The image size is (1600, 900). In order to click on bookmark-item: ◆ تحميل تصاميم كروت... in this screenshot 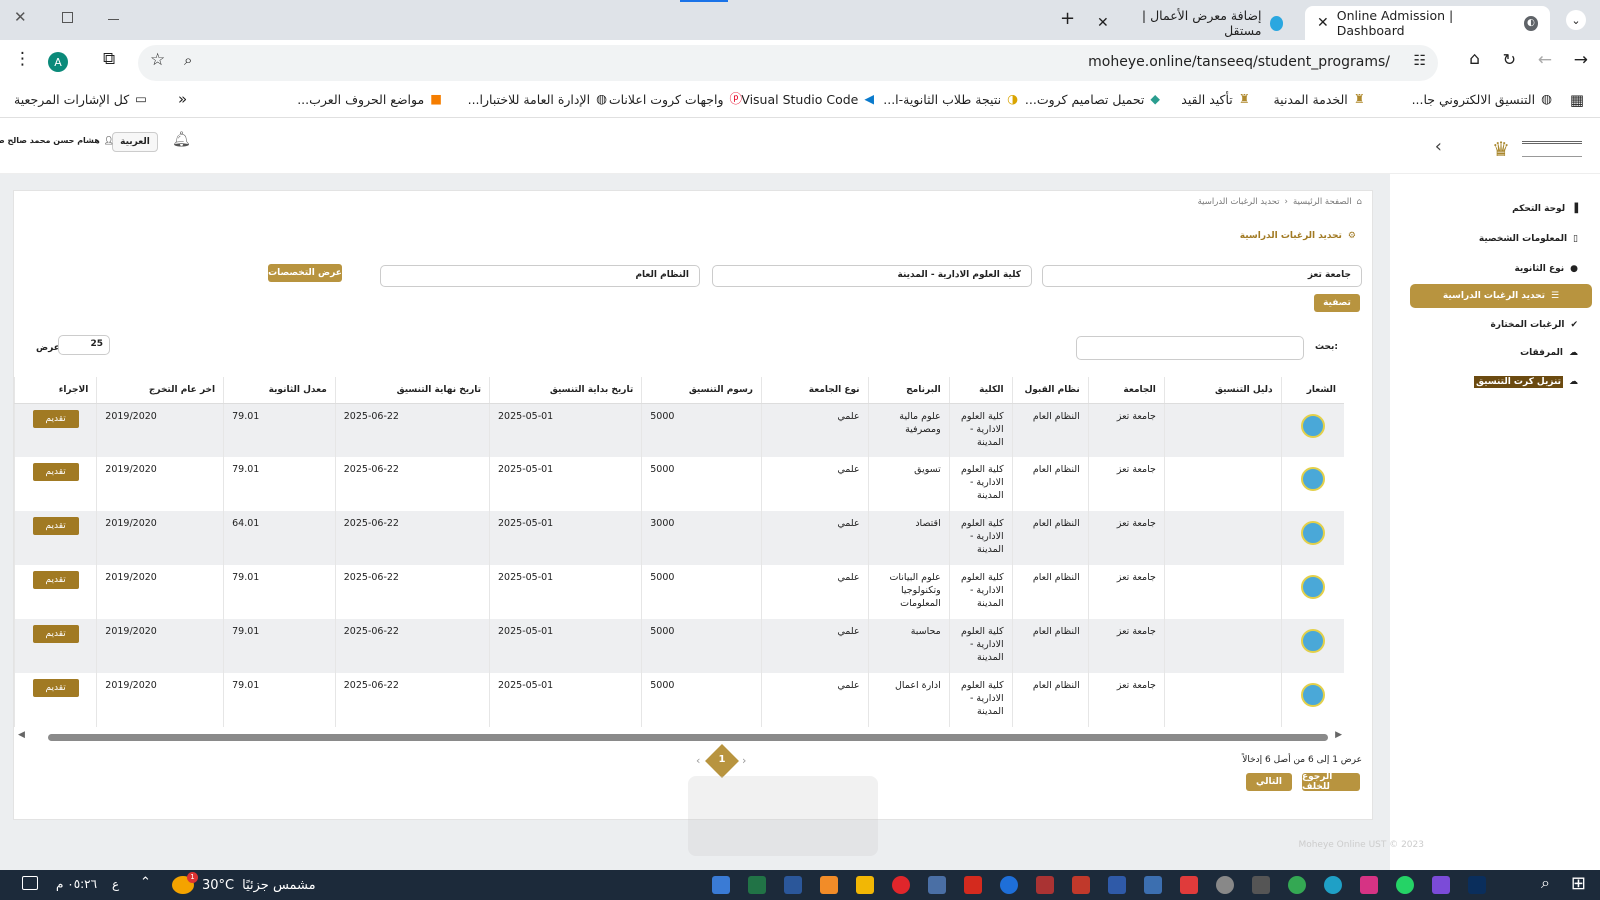, I will do `click(1092, 99)`.